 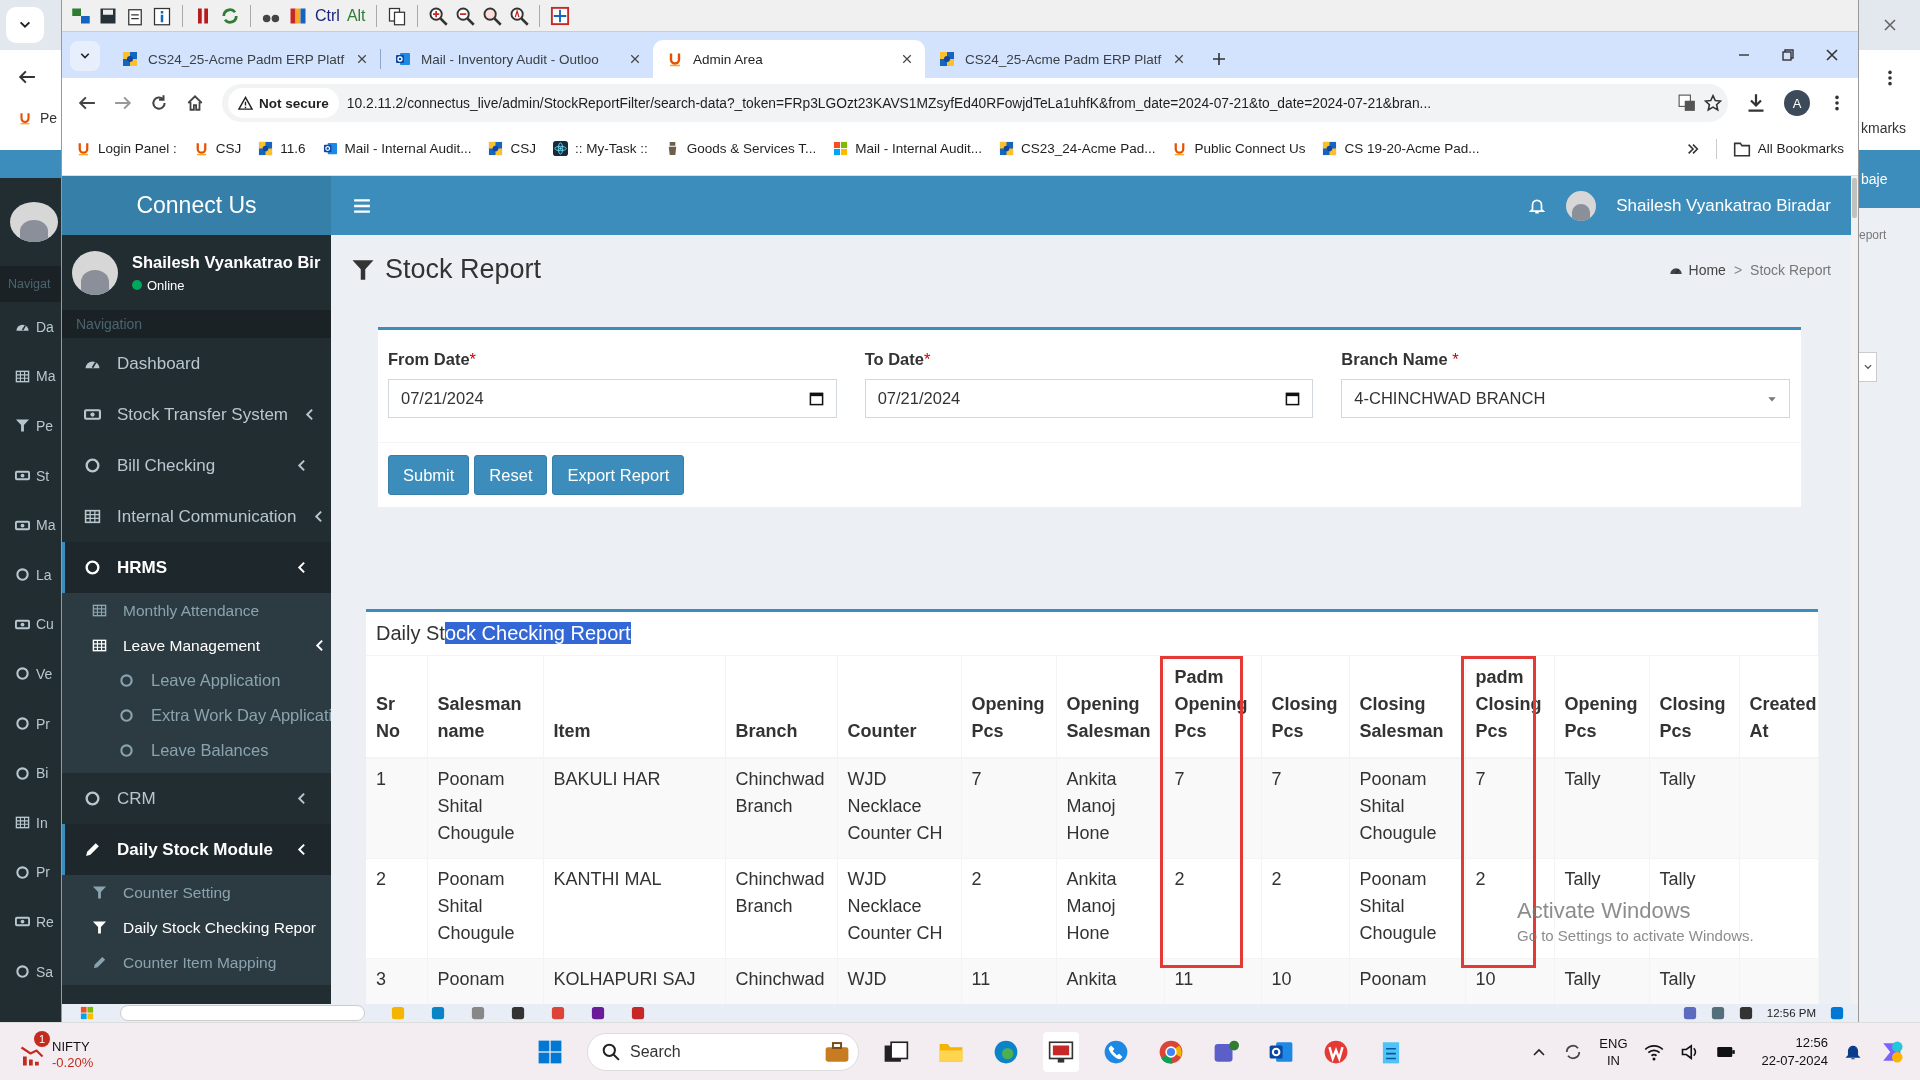 I want to click on column-header: Salesman name, so click(x=479, y=717).